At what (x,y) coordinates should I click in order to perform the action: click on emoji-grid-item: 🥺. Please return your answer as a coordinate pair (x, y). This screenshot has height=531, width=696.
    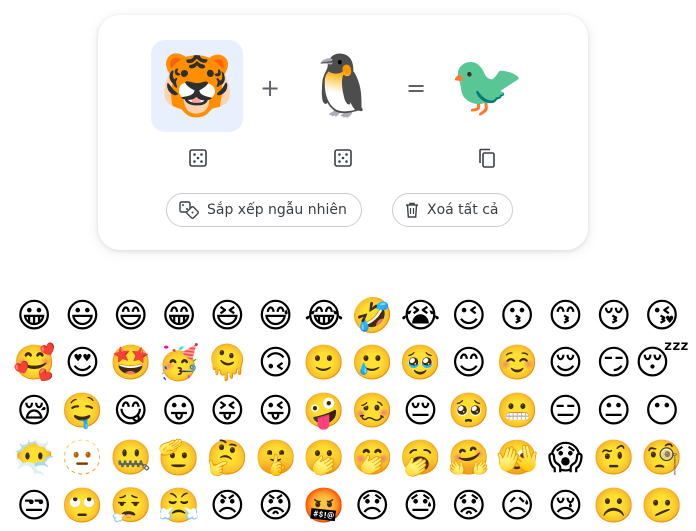
    Looking at the image, I should click on (469, 411).